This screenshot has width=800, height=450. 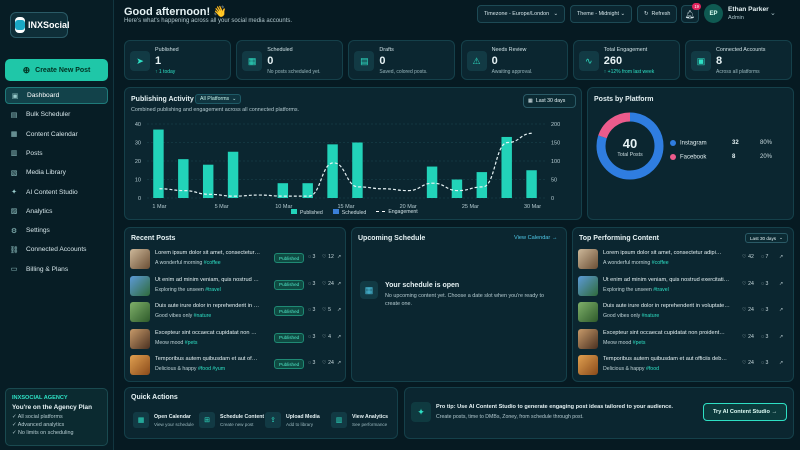 I want to click on stat-value: 0, so click(x=494, y=61).